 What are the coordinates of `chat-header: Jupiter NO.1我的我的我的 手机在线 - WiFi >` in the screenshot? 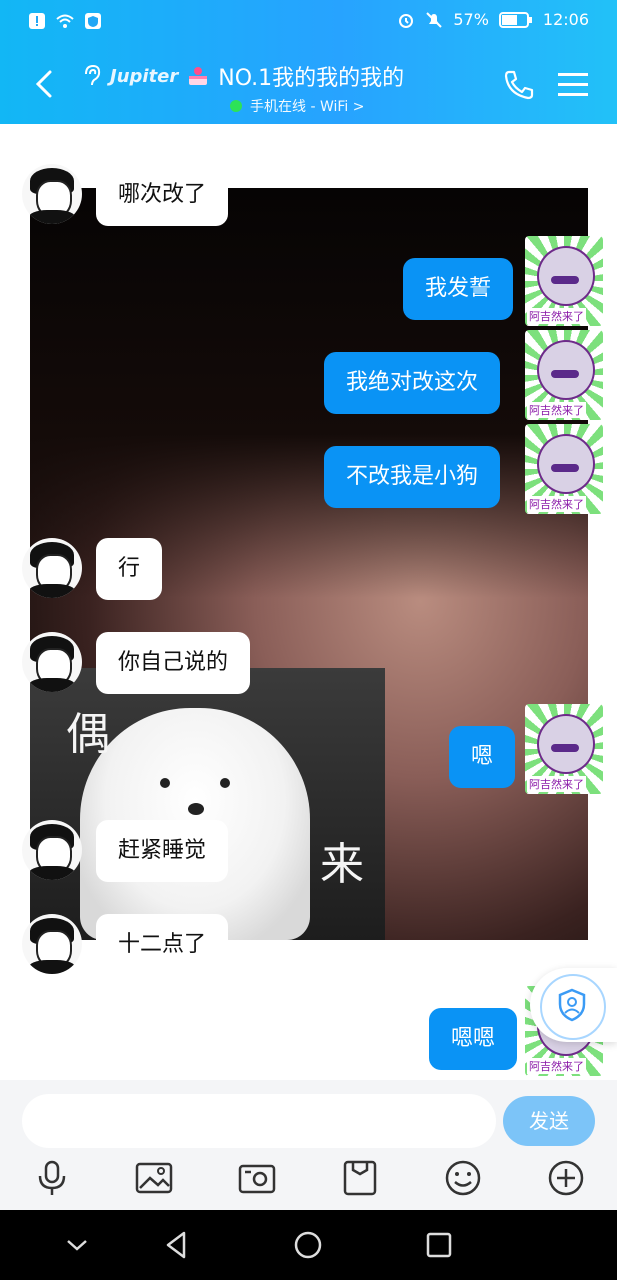 It's located at (308, 85).